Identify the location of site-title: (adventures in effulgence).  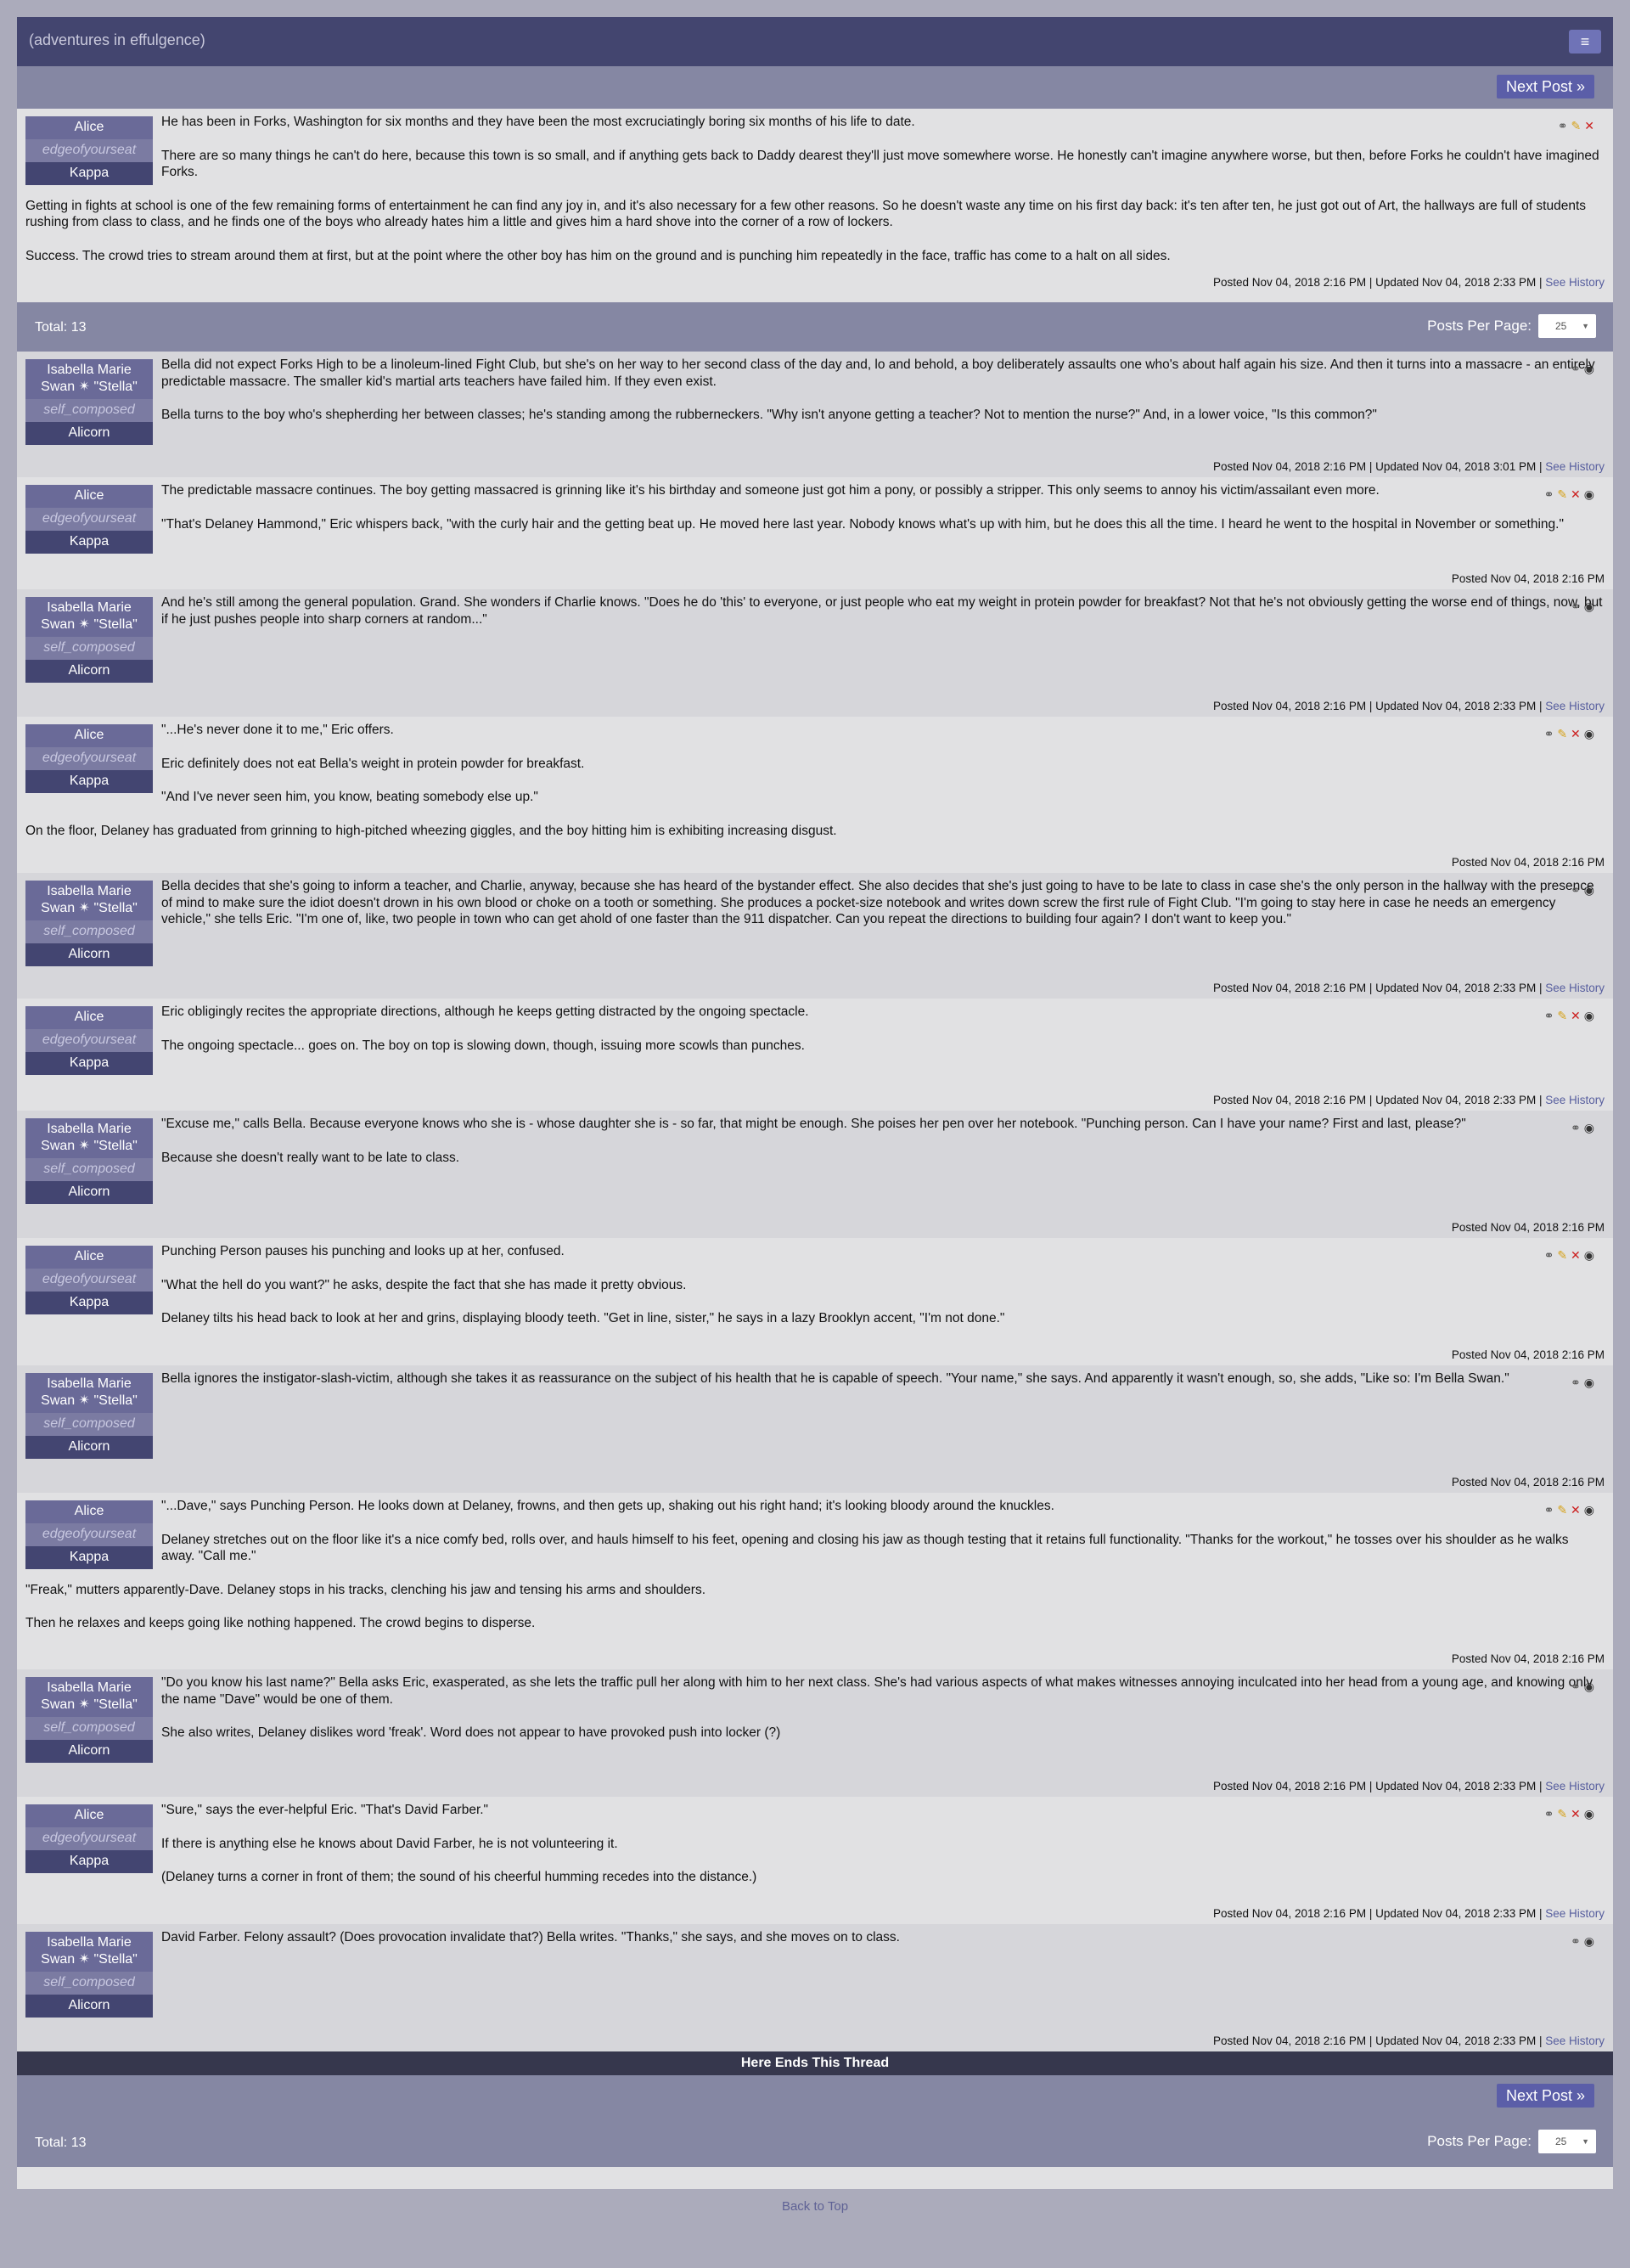
(117, 40).